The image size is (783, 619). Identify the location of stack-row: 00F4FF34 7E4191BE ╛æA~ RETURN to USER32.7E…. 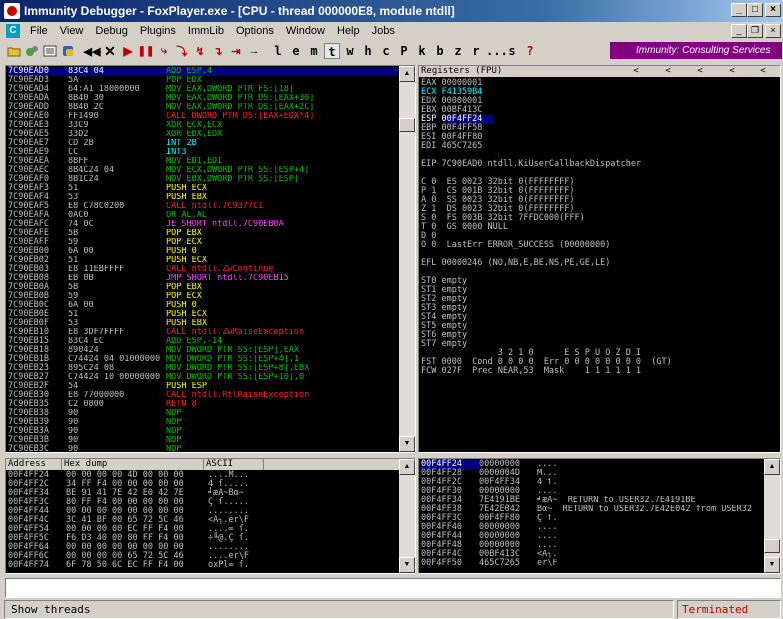
(592, 500).